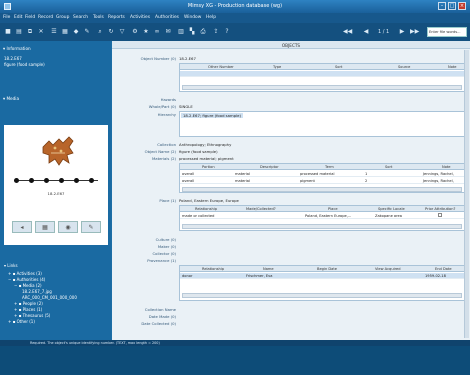 The image size is (470, 375). Describe the element at coordinates (45, 17) in the screenshot. I see `menu-record: Record` at that location.